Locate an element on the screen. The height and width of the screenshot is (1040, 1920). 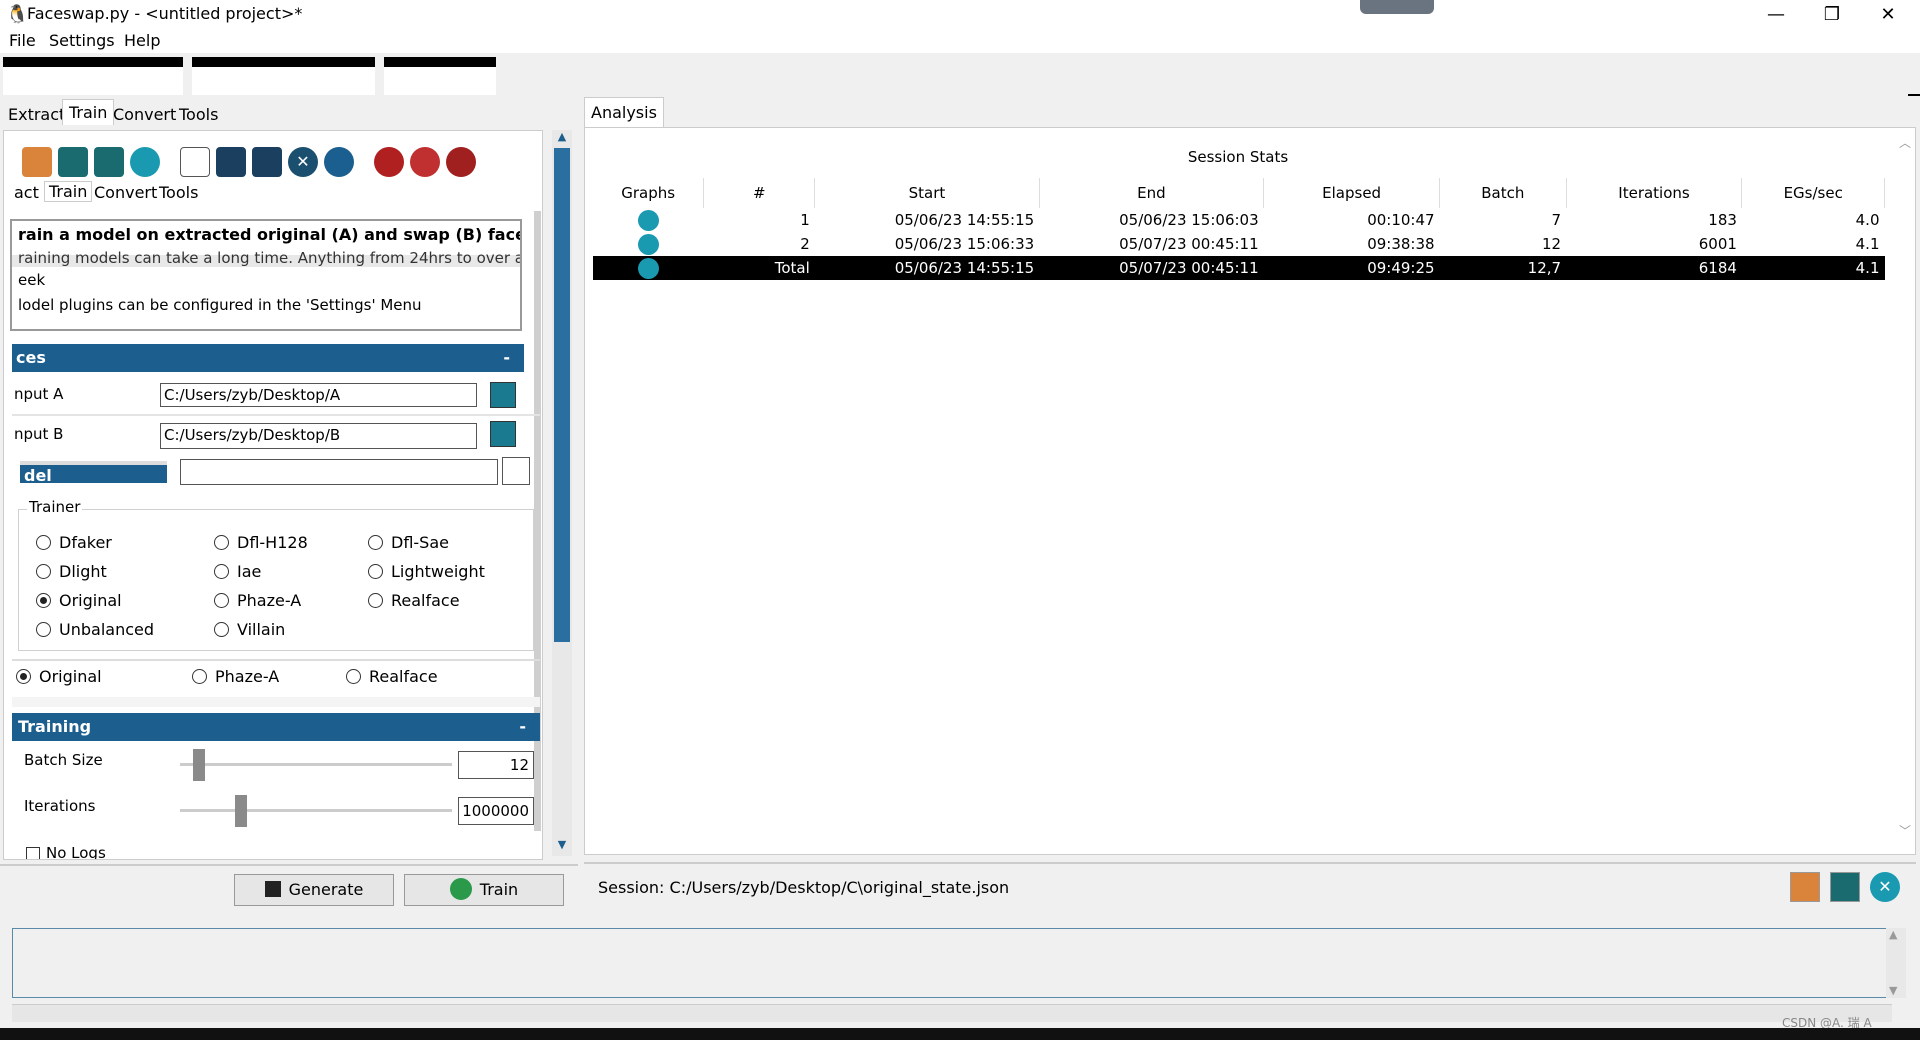
ghost-radio-phaze-a: Phaze-A is located at coordinates (235, 676).